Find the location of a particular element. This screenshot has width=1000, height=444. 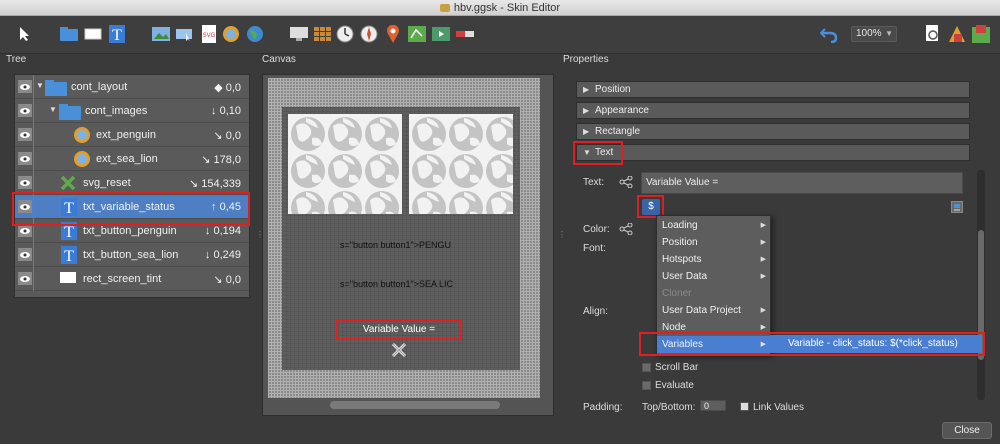

variables-menu-highlight is located at coordinates (812, 344).